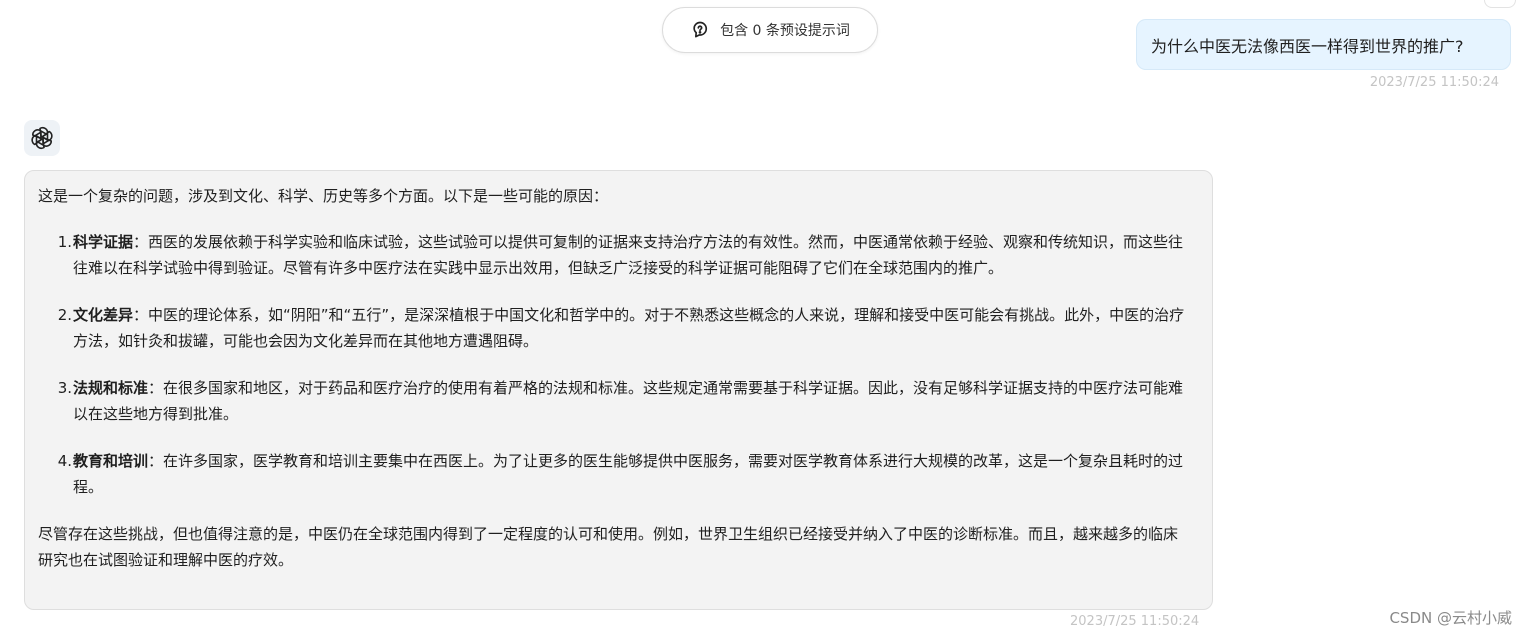 Image resolution: width=1526 pixels, height=635 pixels. Describe the element at coordinates (103, 315) in the screenshot. I see `list-item-title: 文化差异` at that location.